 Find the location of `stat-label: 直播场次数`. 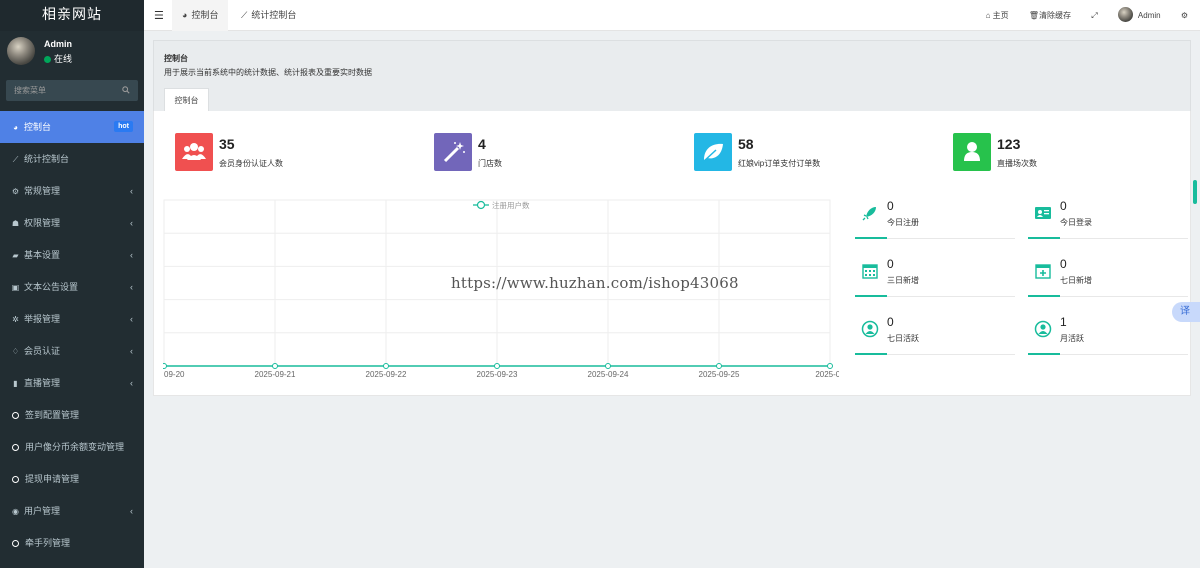

stat-label: 直播场次数 is located at coordinates (1017, 163).